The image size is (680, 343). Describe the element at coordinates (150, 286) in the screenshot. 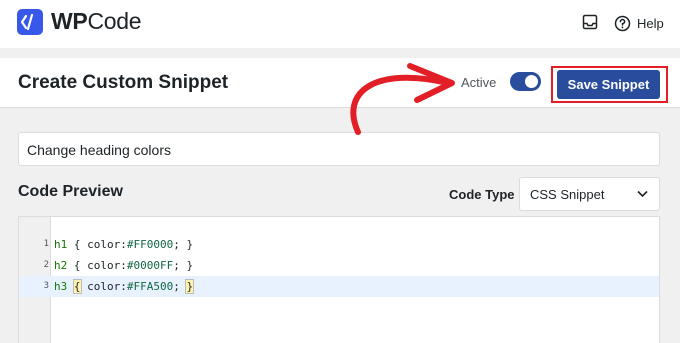

I see `css-value: #FFA500` at that location.